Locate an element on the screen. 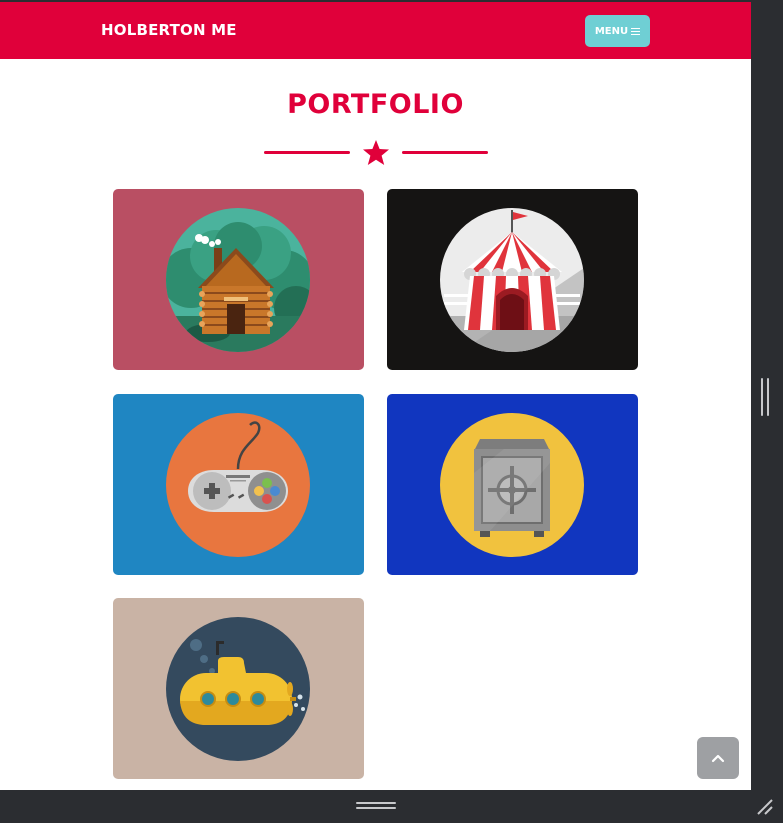 The height and width of the screenshot is (823, 783). scroll-to-top-button is located at coordinates (718, 758).